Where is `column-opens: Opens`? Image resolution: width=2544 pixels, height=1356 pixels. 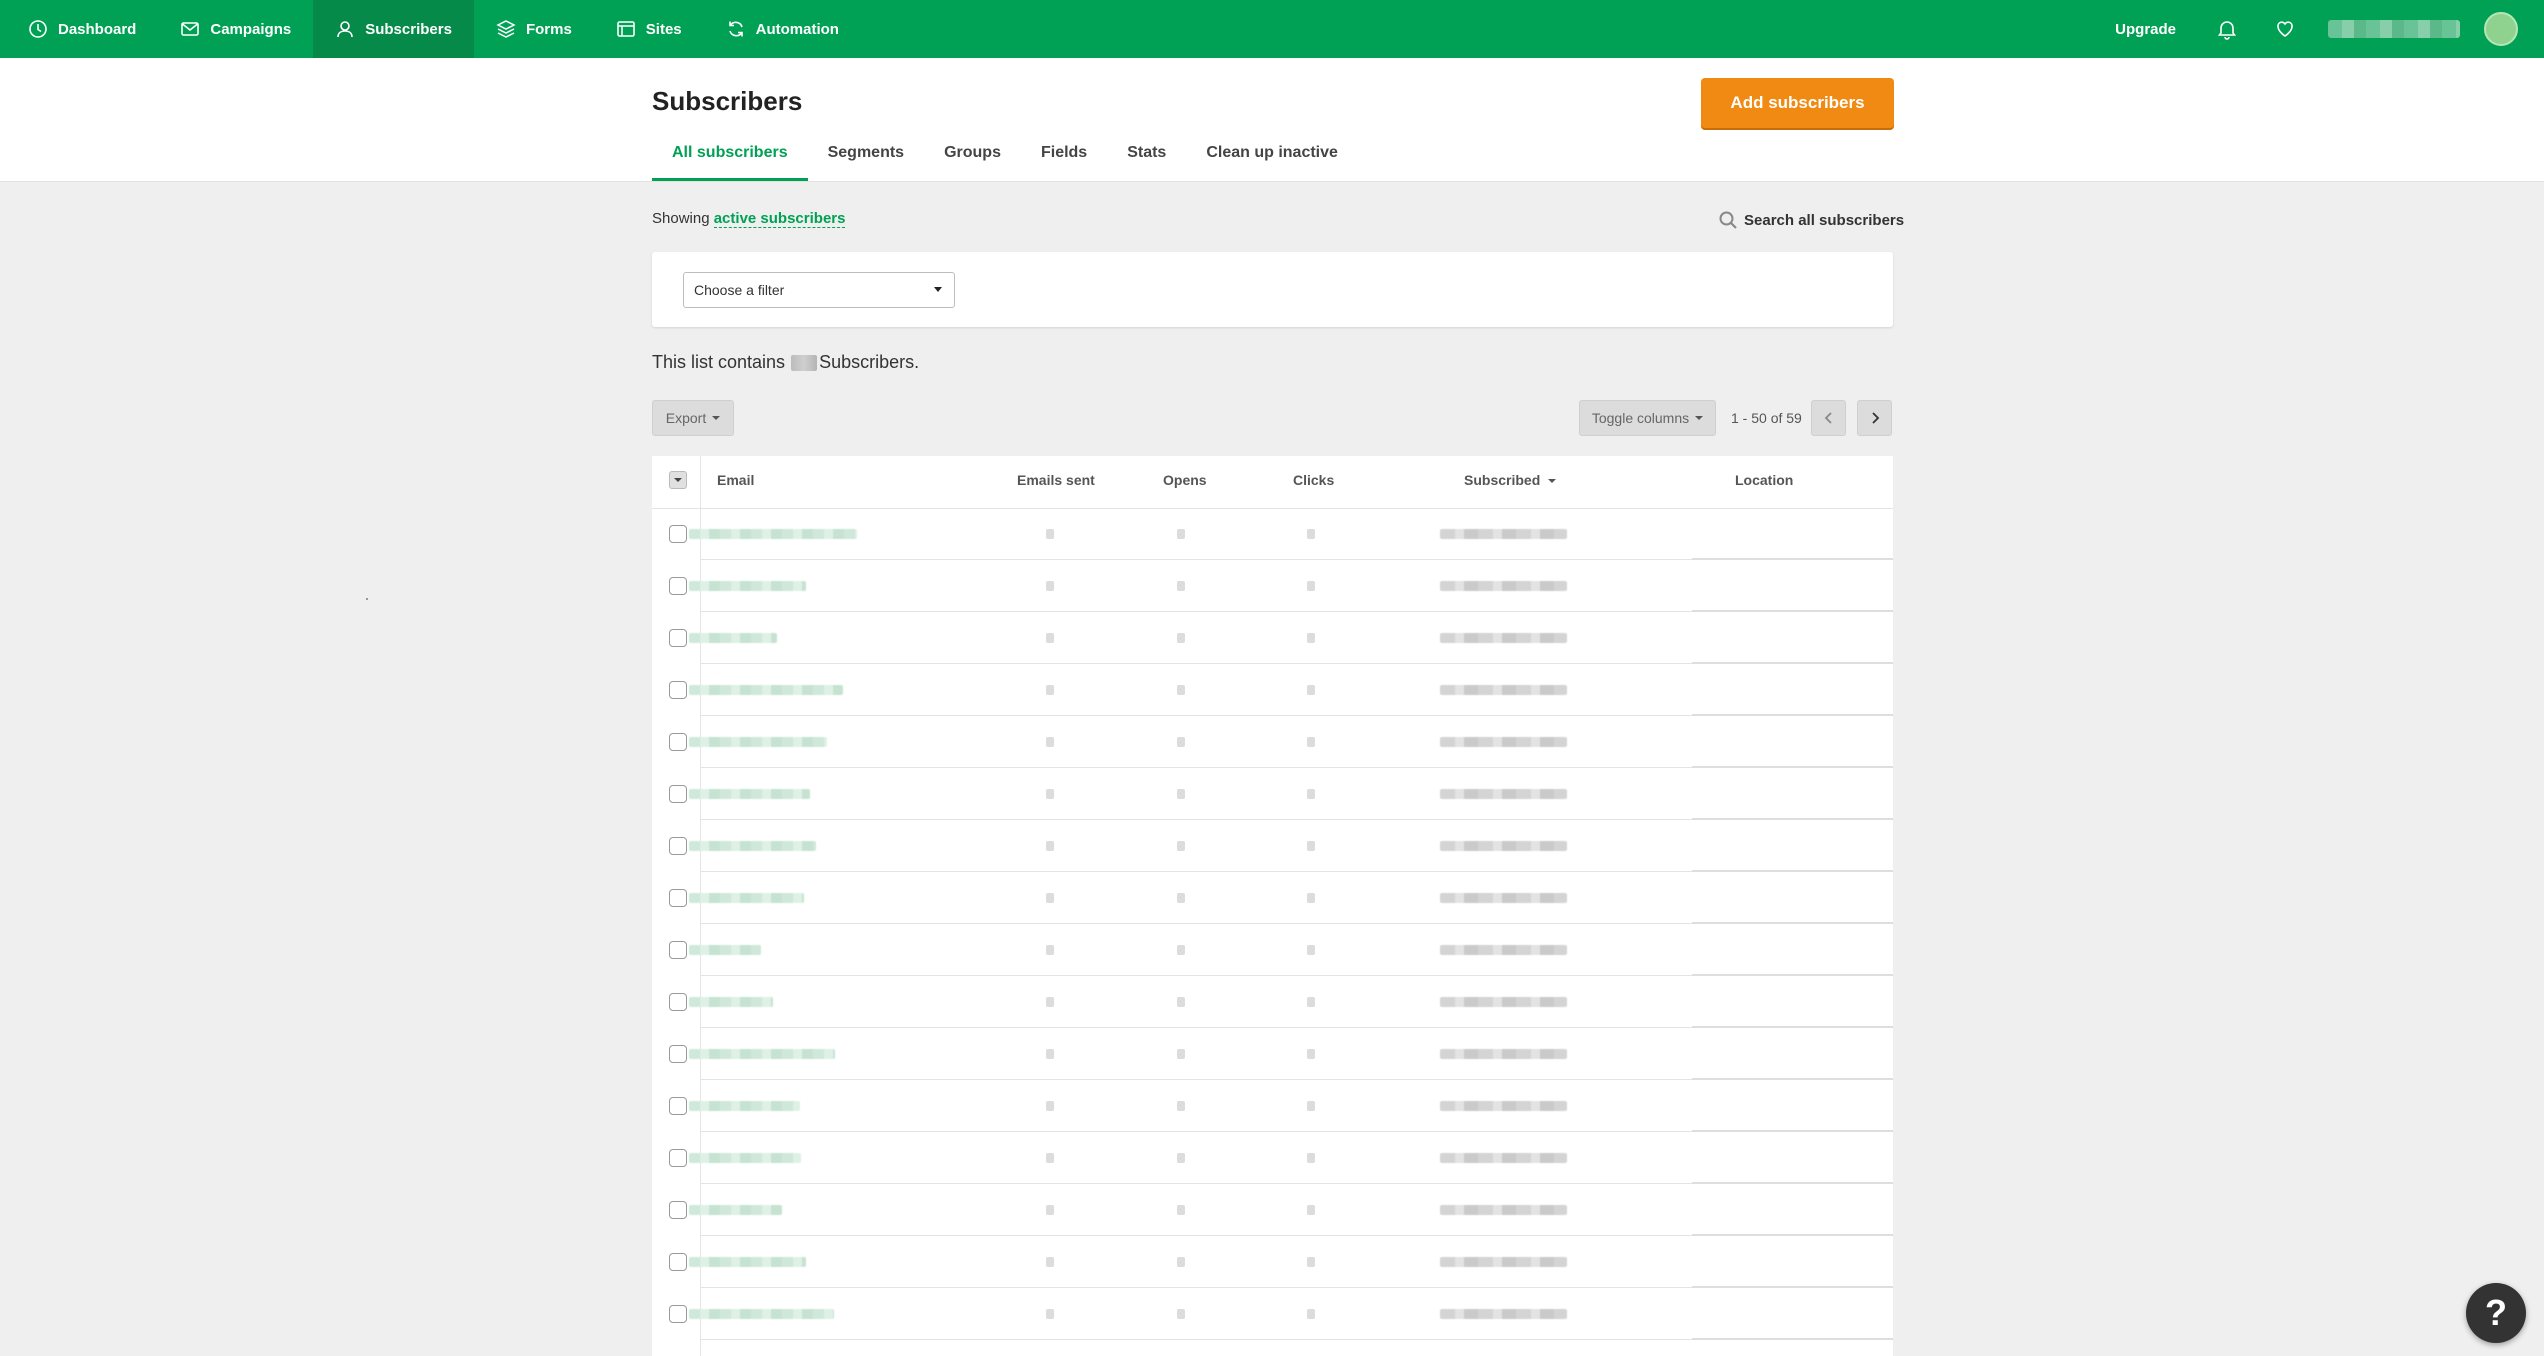
column-opens: Opens is located at coordinates (1185, 480).